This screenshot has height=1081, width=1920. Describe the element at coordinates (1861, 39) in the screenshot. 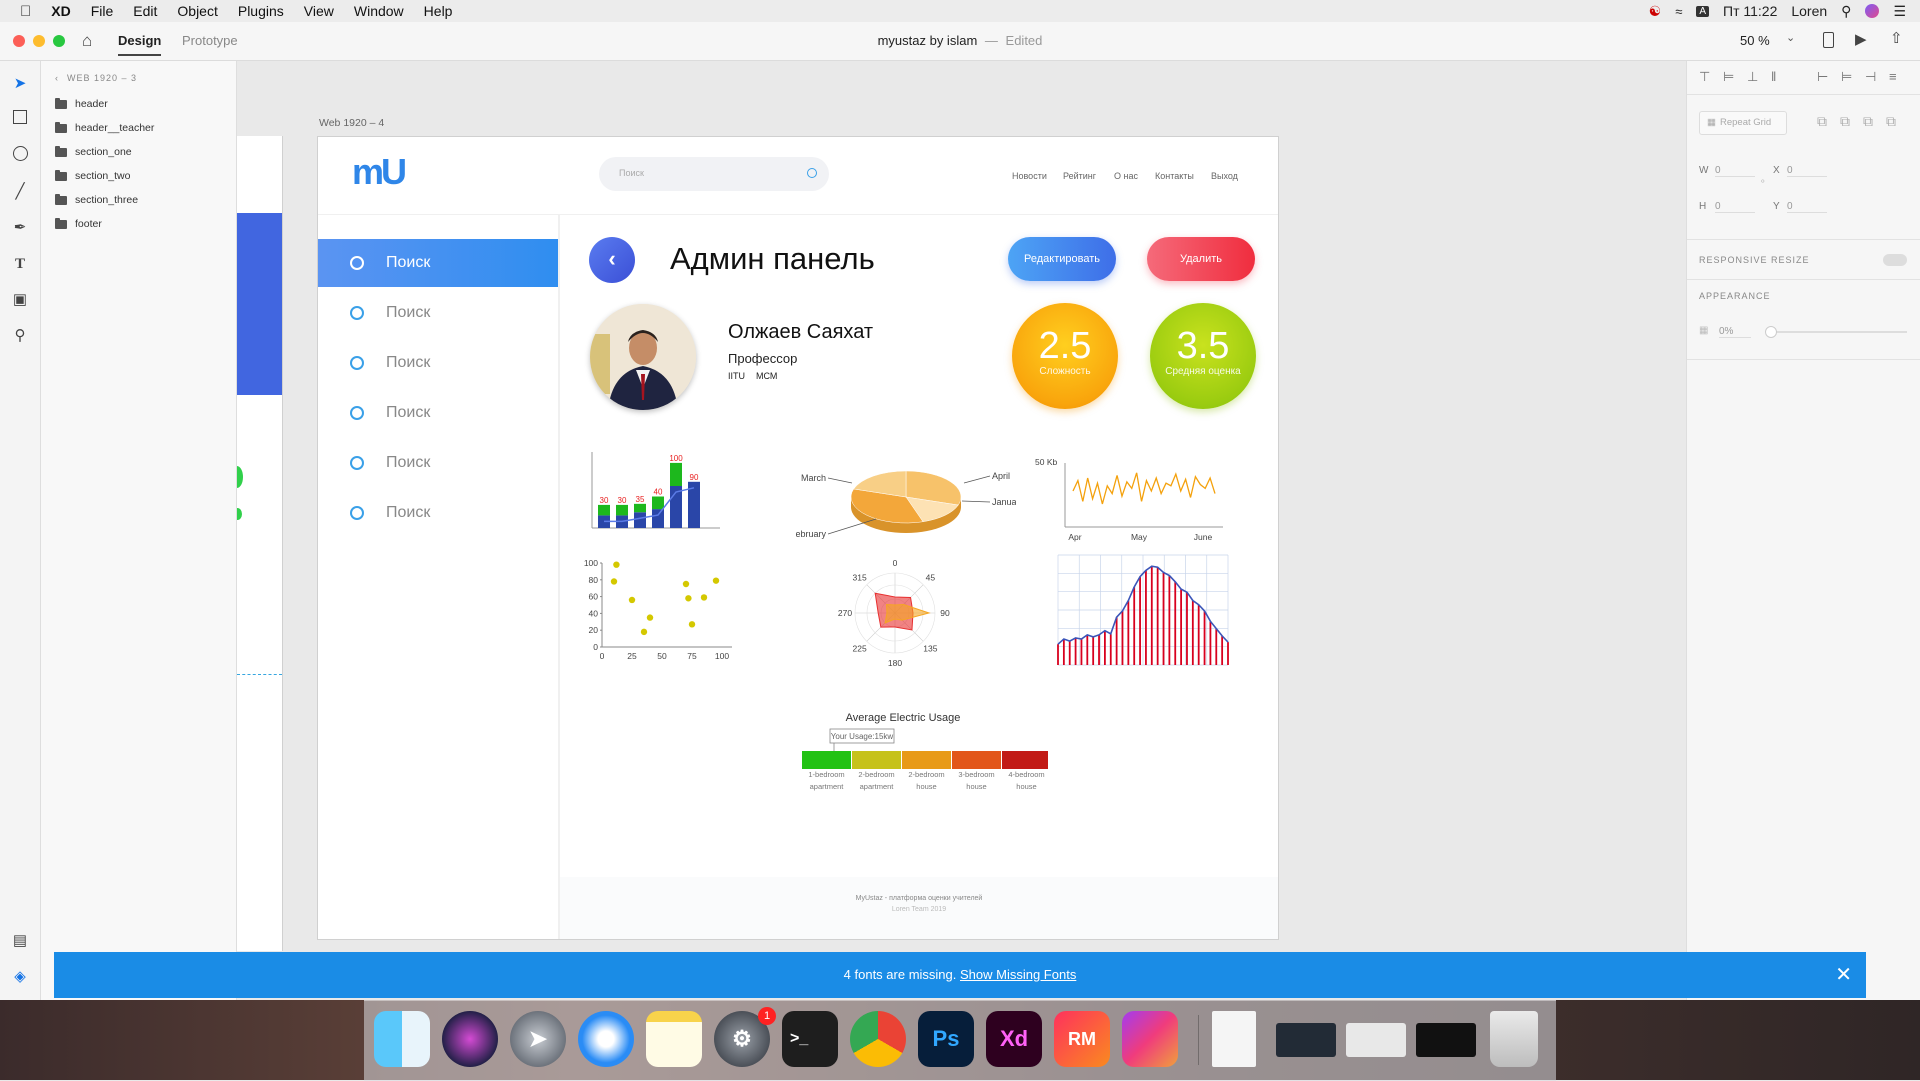

I see `play-icon: ▶` at that location.